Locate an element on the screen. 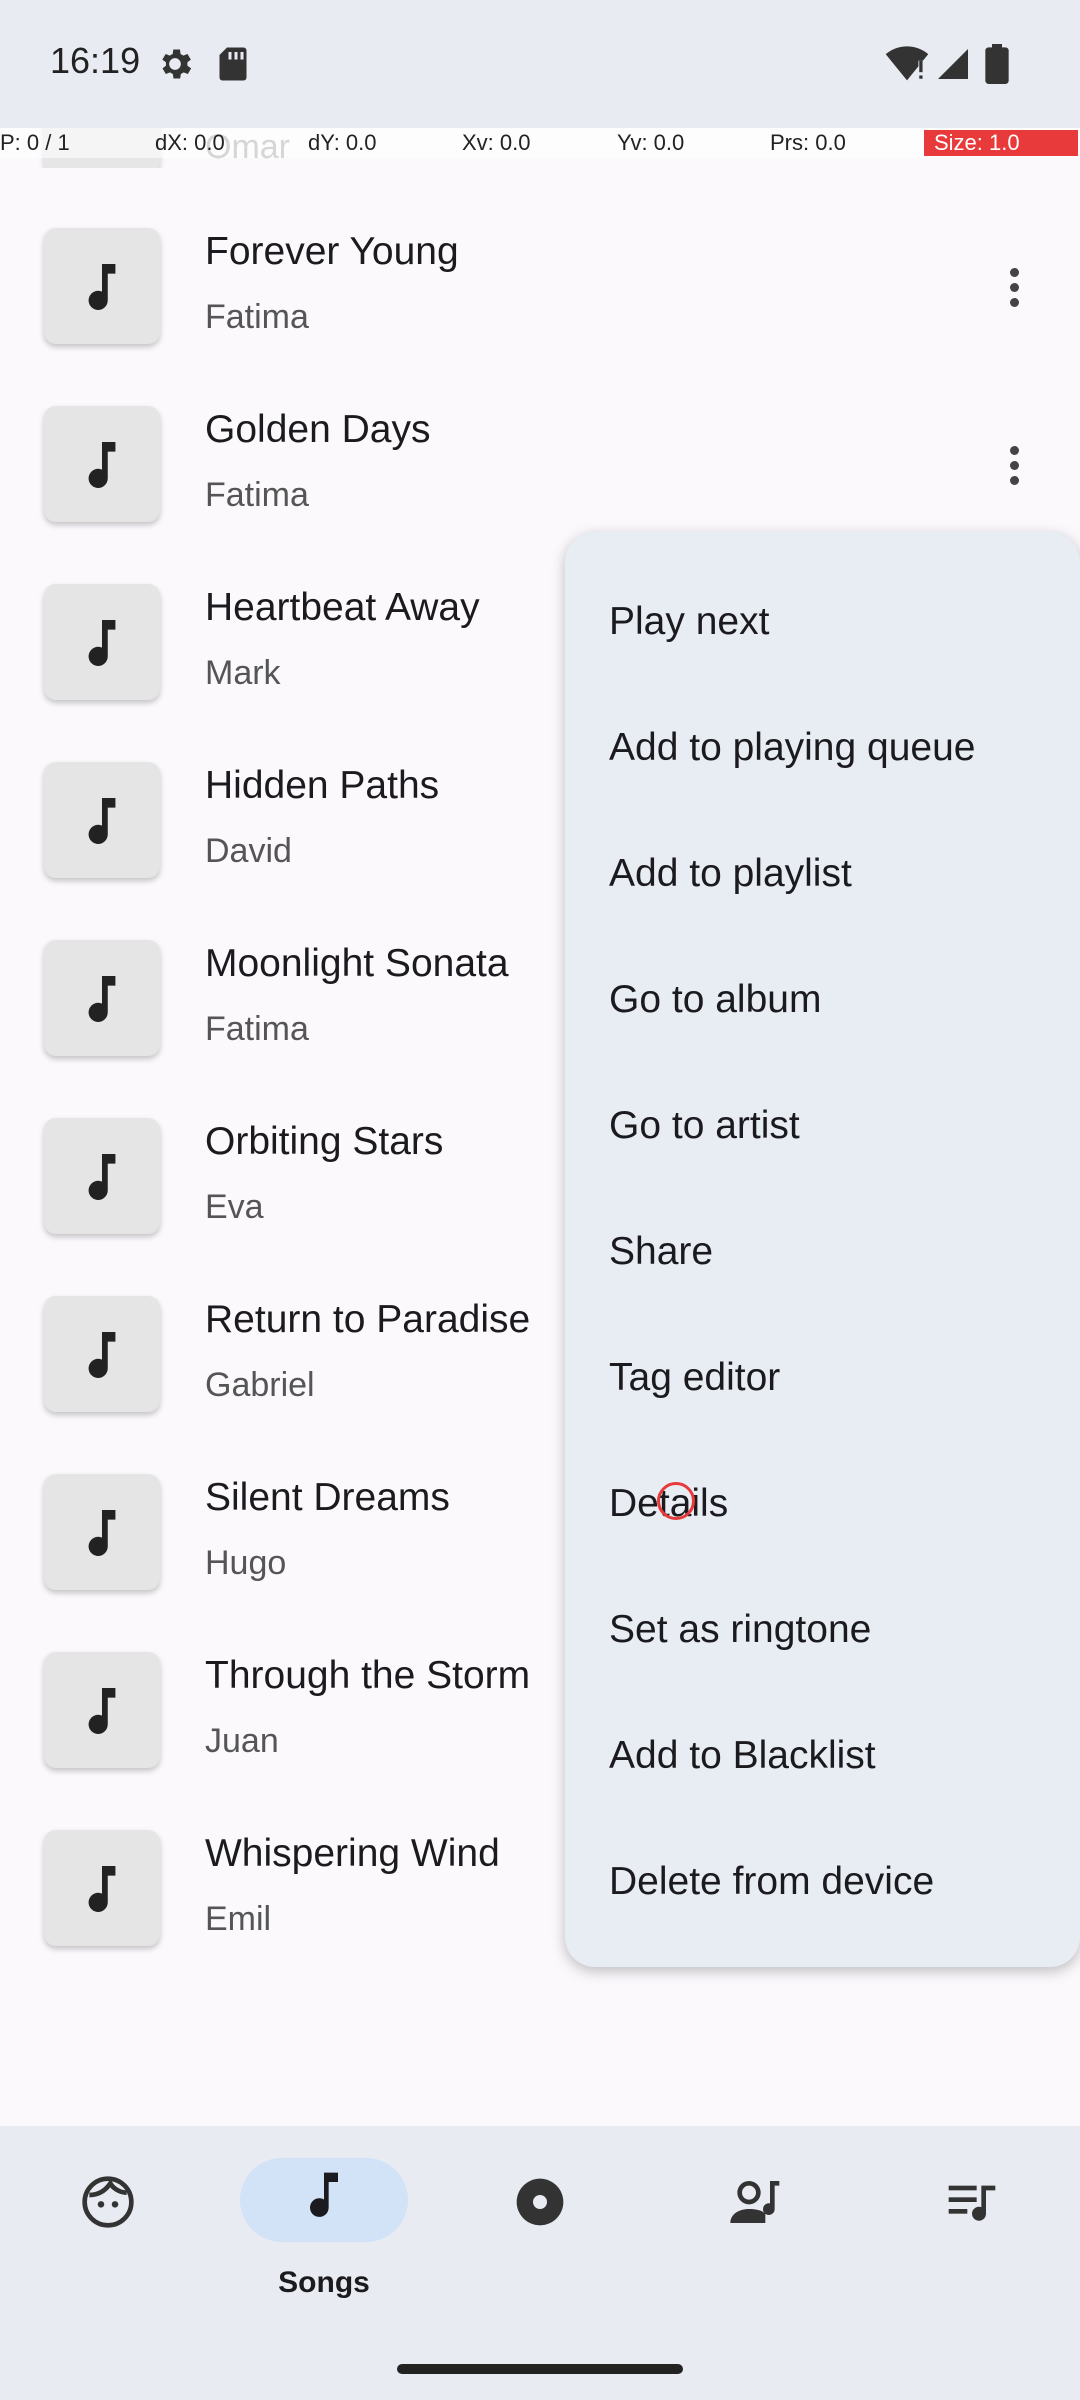  song-artist: Gabriel is located at coordinates (260, 1385).